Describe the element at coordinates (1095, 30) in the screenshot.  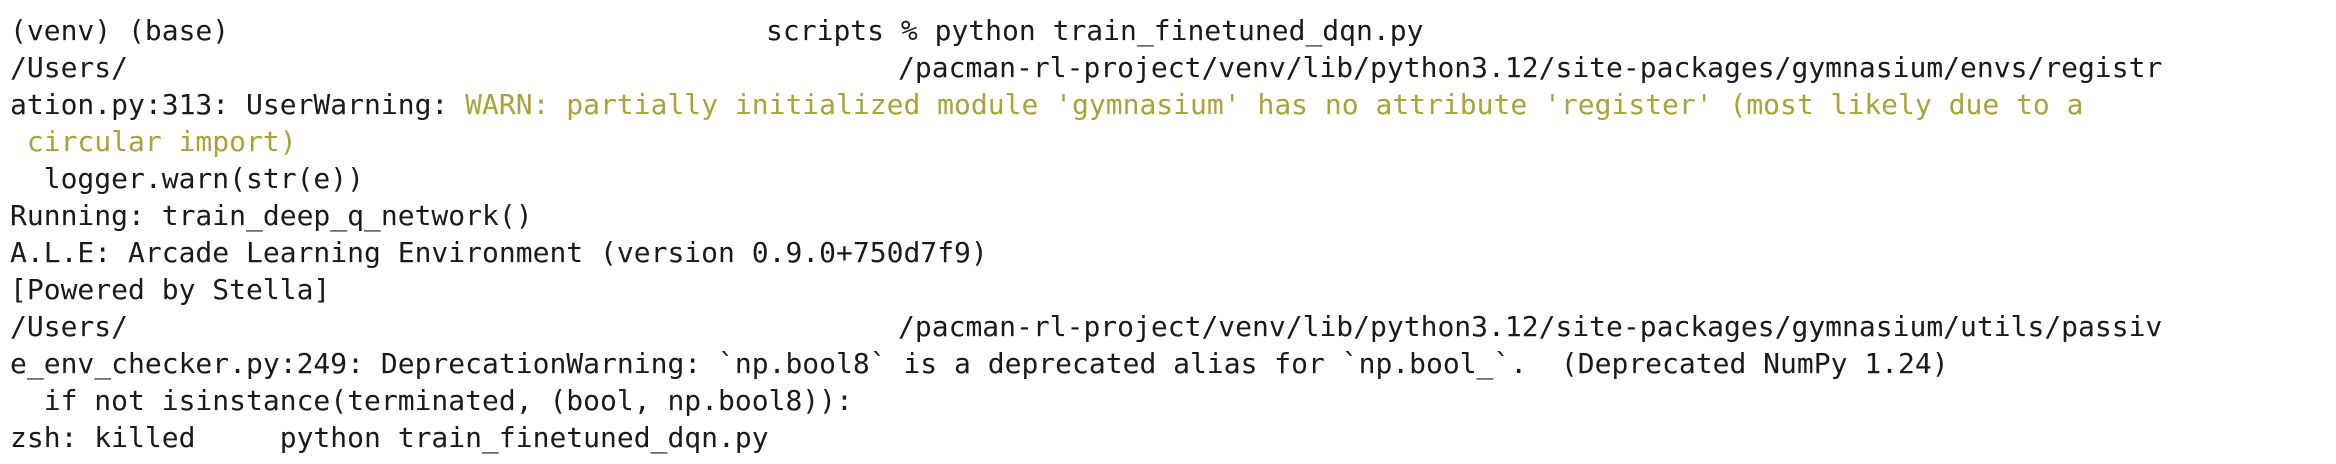
I see `prompt-command: scripts % python train_finetuned_dqn.py` at that location.